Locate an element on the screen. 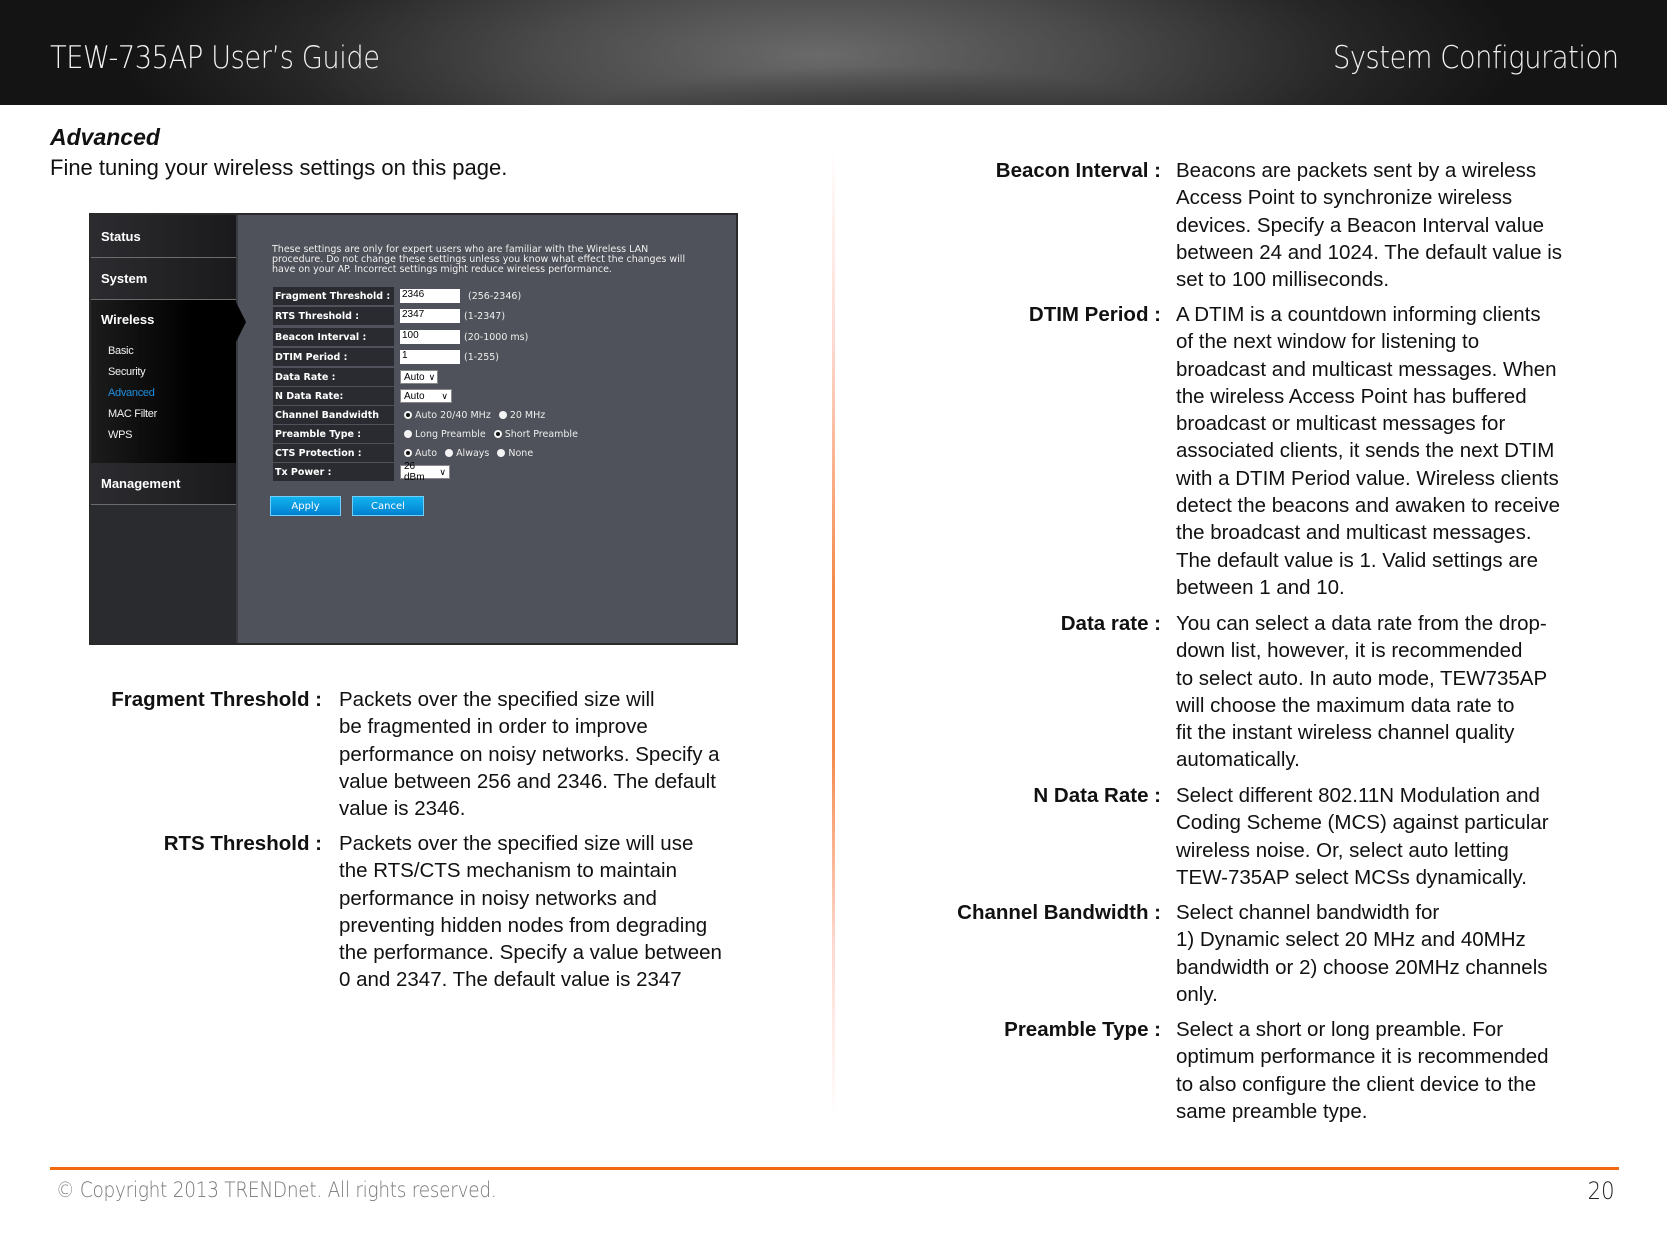  sidebar-item-system: System is located at coordinates (163, 279).